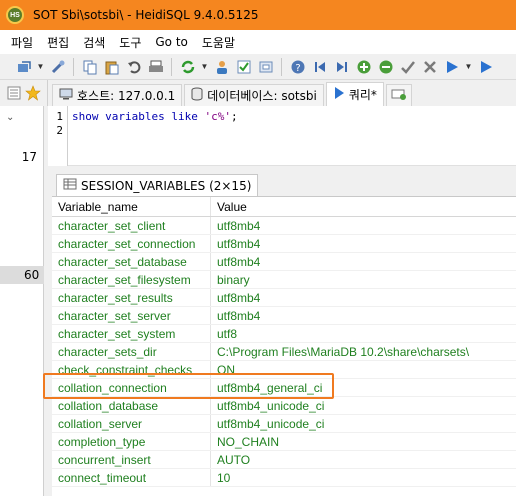 The width and height of the screenshot is (516, 496). I want to click on maintenance-icon, so click(243, 66).